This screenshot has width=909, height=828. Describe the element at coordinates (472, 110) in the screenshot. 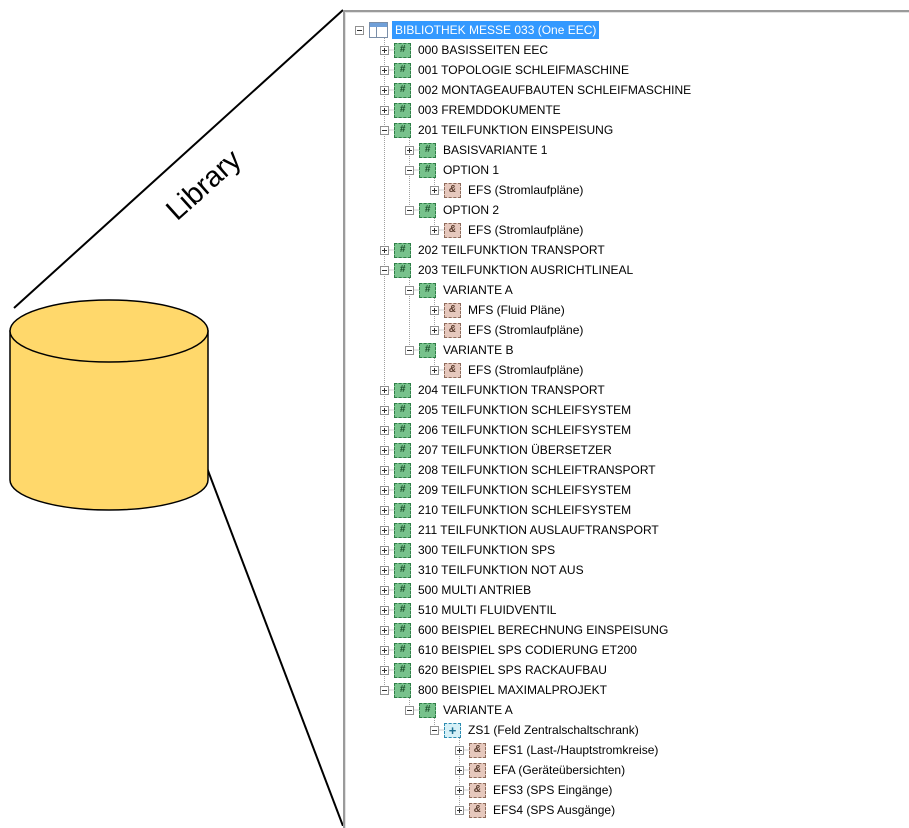

I see `tree-node: #003 FREMDDOKUMENTE` at that location.